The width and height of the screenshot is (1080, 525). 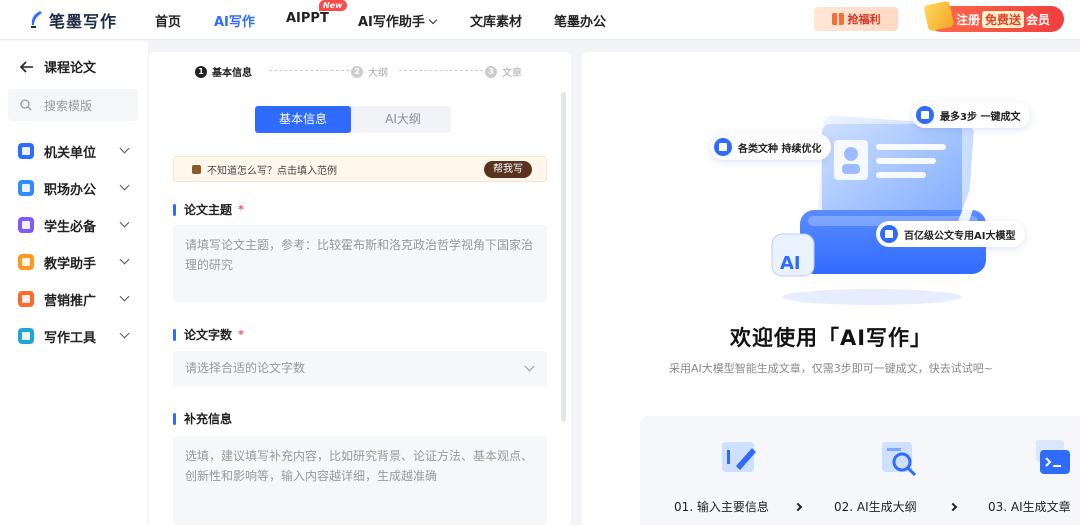 What do you see at coordinates (245, 368) in the screenshot?
I see `word-count-placeholder: 请选择合适的论文字数` at bounding box center [245, 368].